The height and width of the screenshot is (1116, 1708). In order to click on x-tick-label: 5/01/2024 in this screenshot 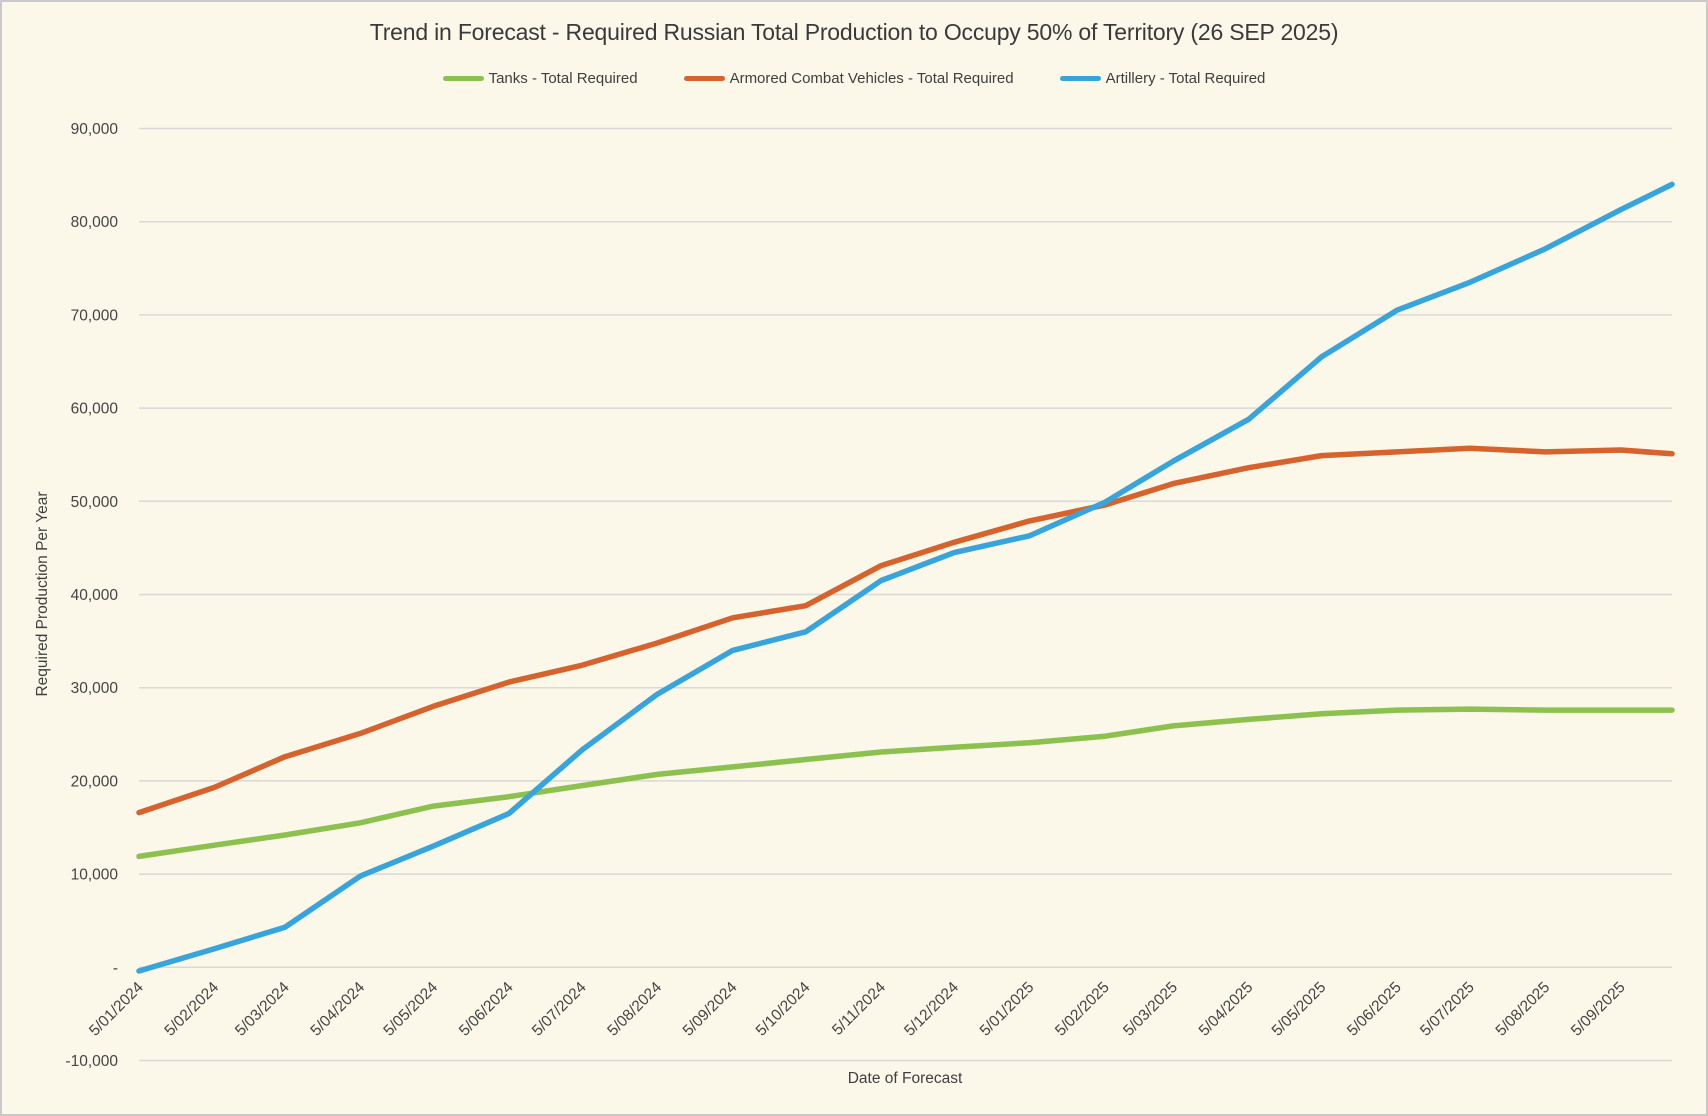, I will do `click(116, 1009)`.